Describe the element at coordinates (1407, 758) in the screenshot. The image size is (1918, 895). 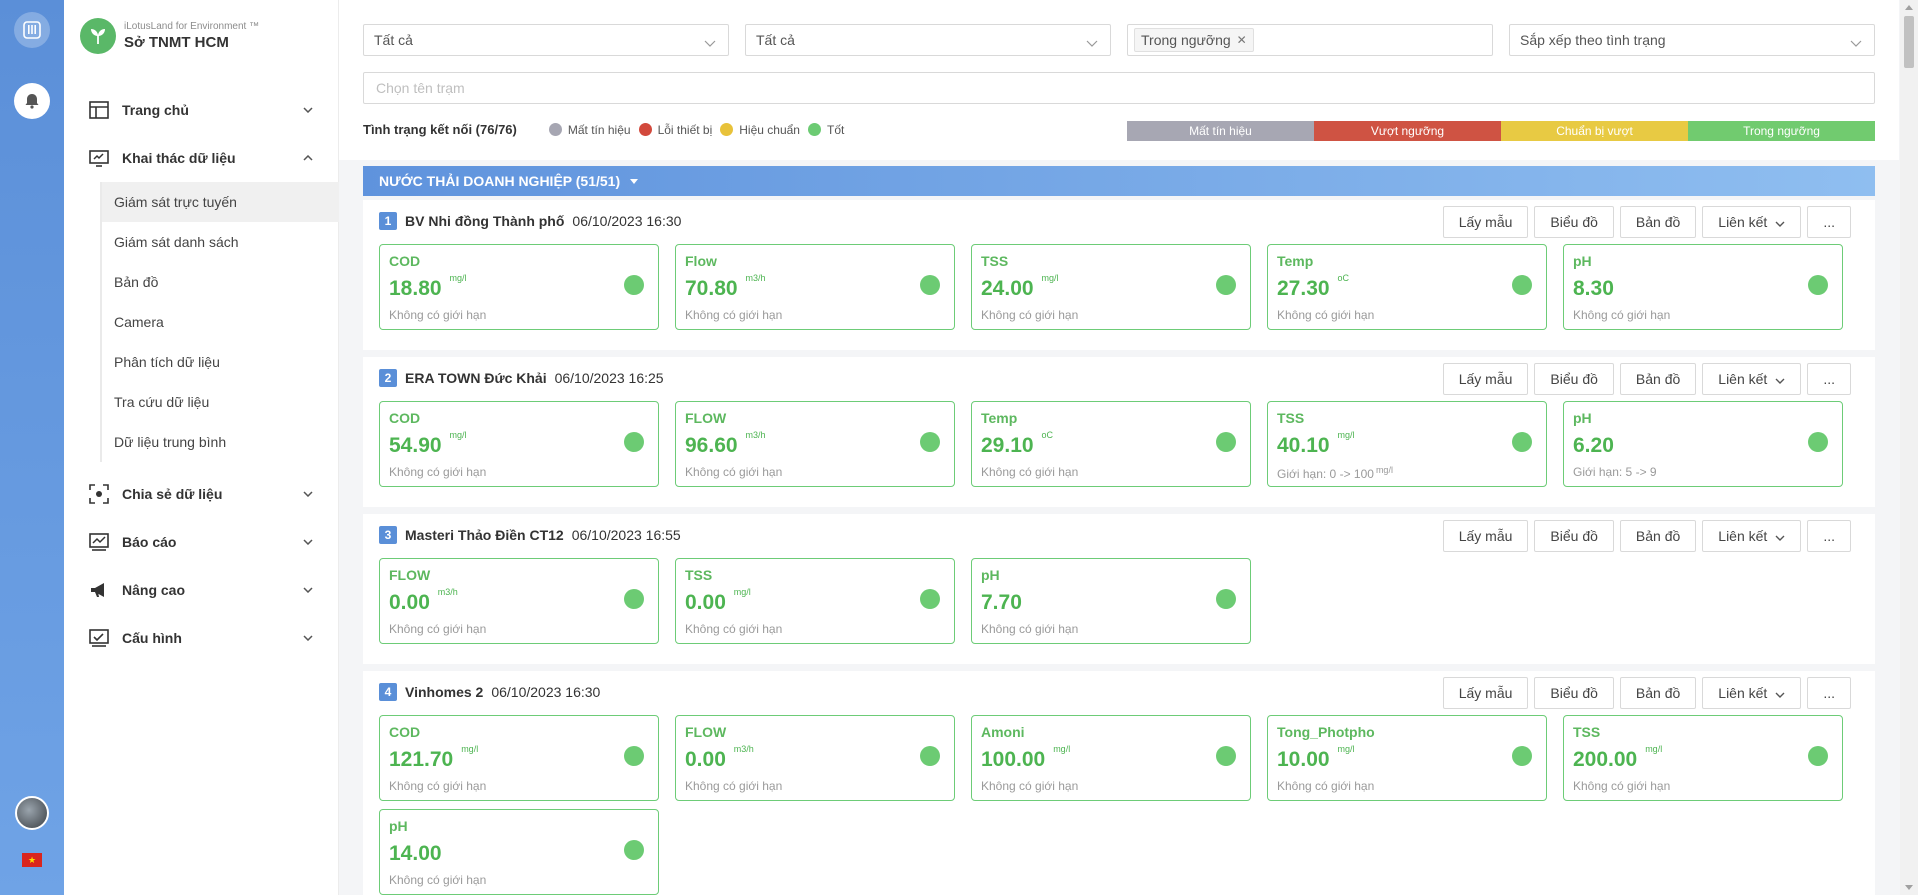
I see `parameter-card: Tong_Photpho 10.00 mg/l Không có giới hạn` at that location.